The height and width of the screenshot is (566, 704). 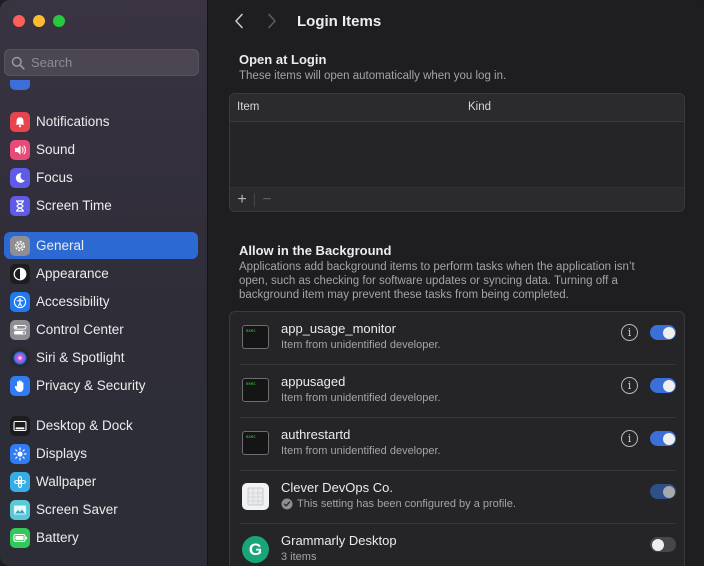 I want to click on sidebar-item-label: Focus, so click(x=54, y=177).